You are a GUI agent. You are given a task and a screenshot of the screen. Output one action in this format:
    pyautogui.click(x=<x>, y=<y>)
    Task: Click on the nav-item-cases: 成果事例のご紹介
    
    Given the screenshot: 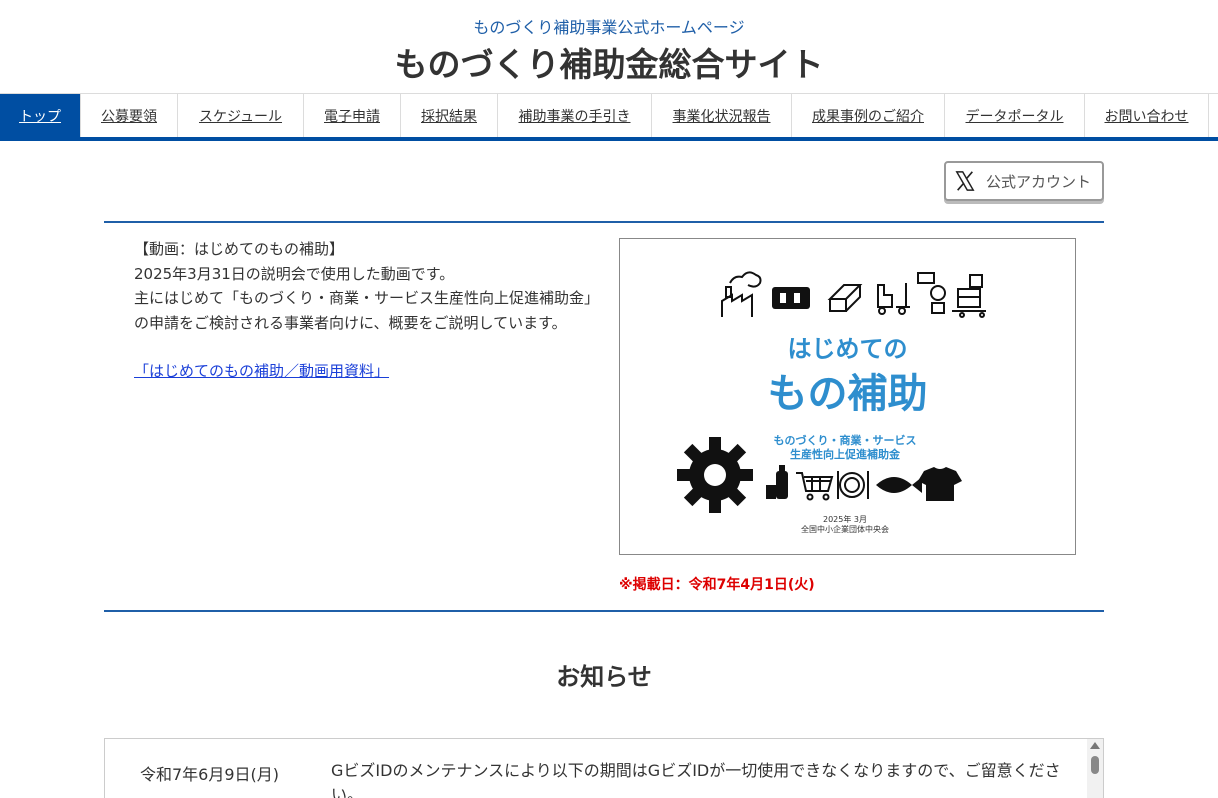 What is the action you would take?
    pyautogui.click(x=868, y=115)
    